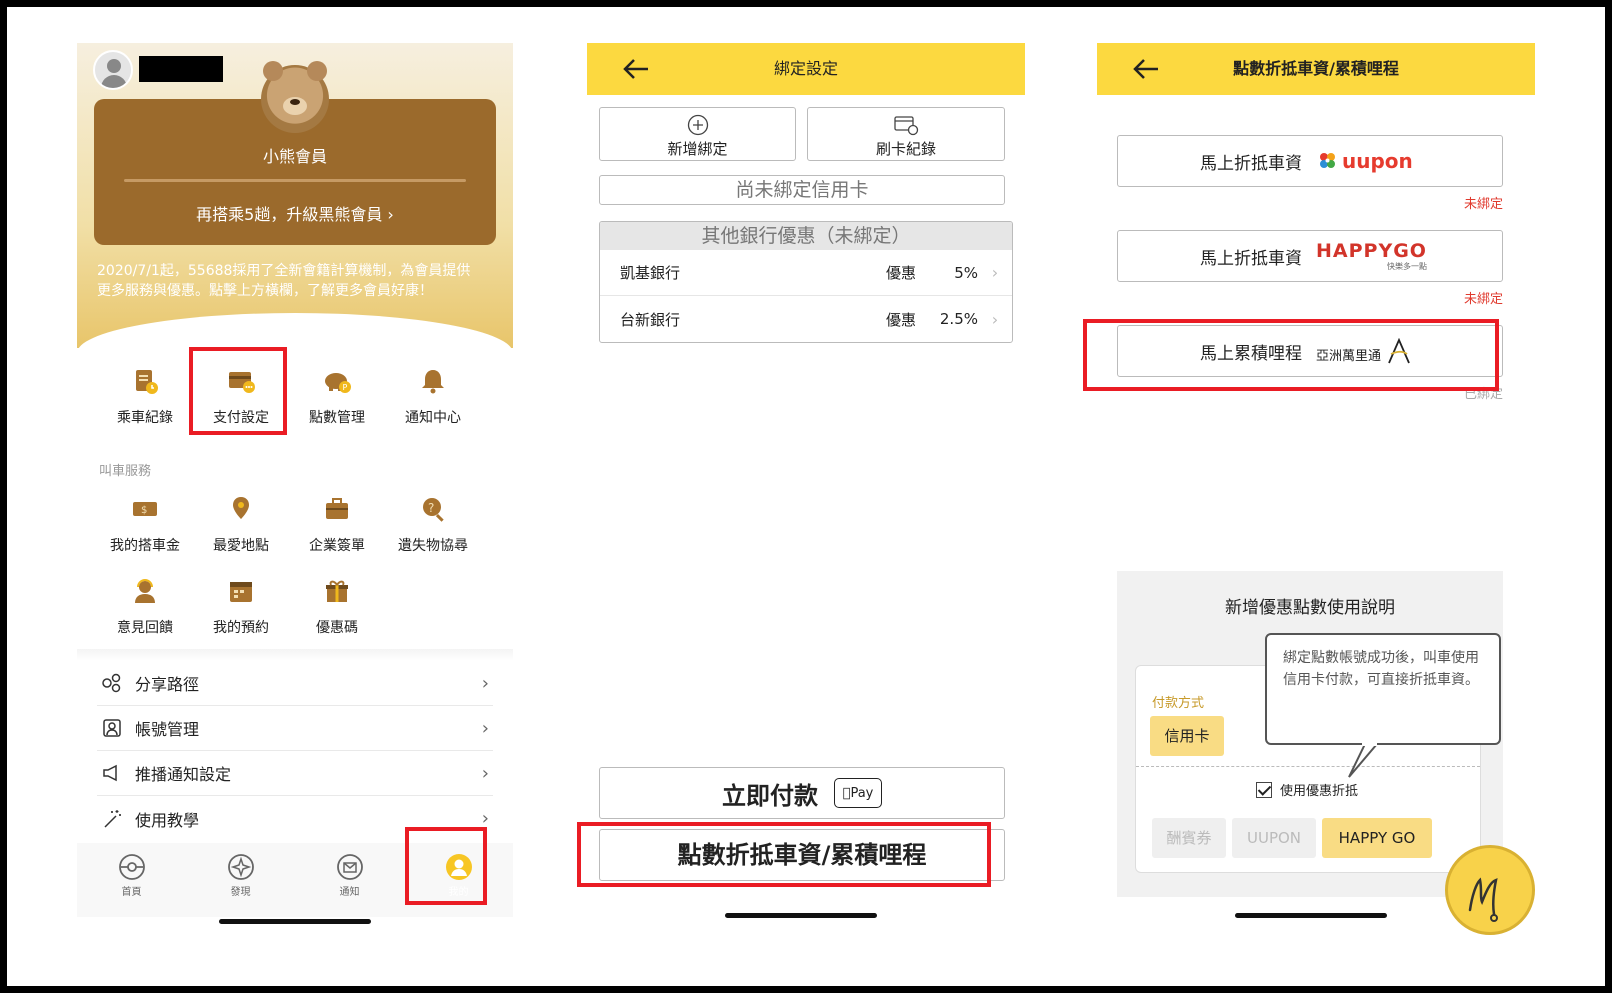 This screenshot has height=993, width=1612. What do you see at coordinates (337, 591) in the screenshot?
I see `gift-icon` at bounding box center [337, 591].